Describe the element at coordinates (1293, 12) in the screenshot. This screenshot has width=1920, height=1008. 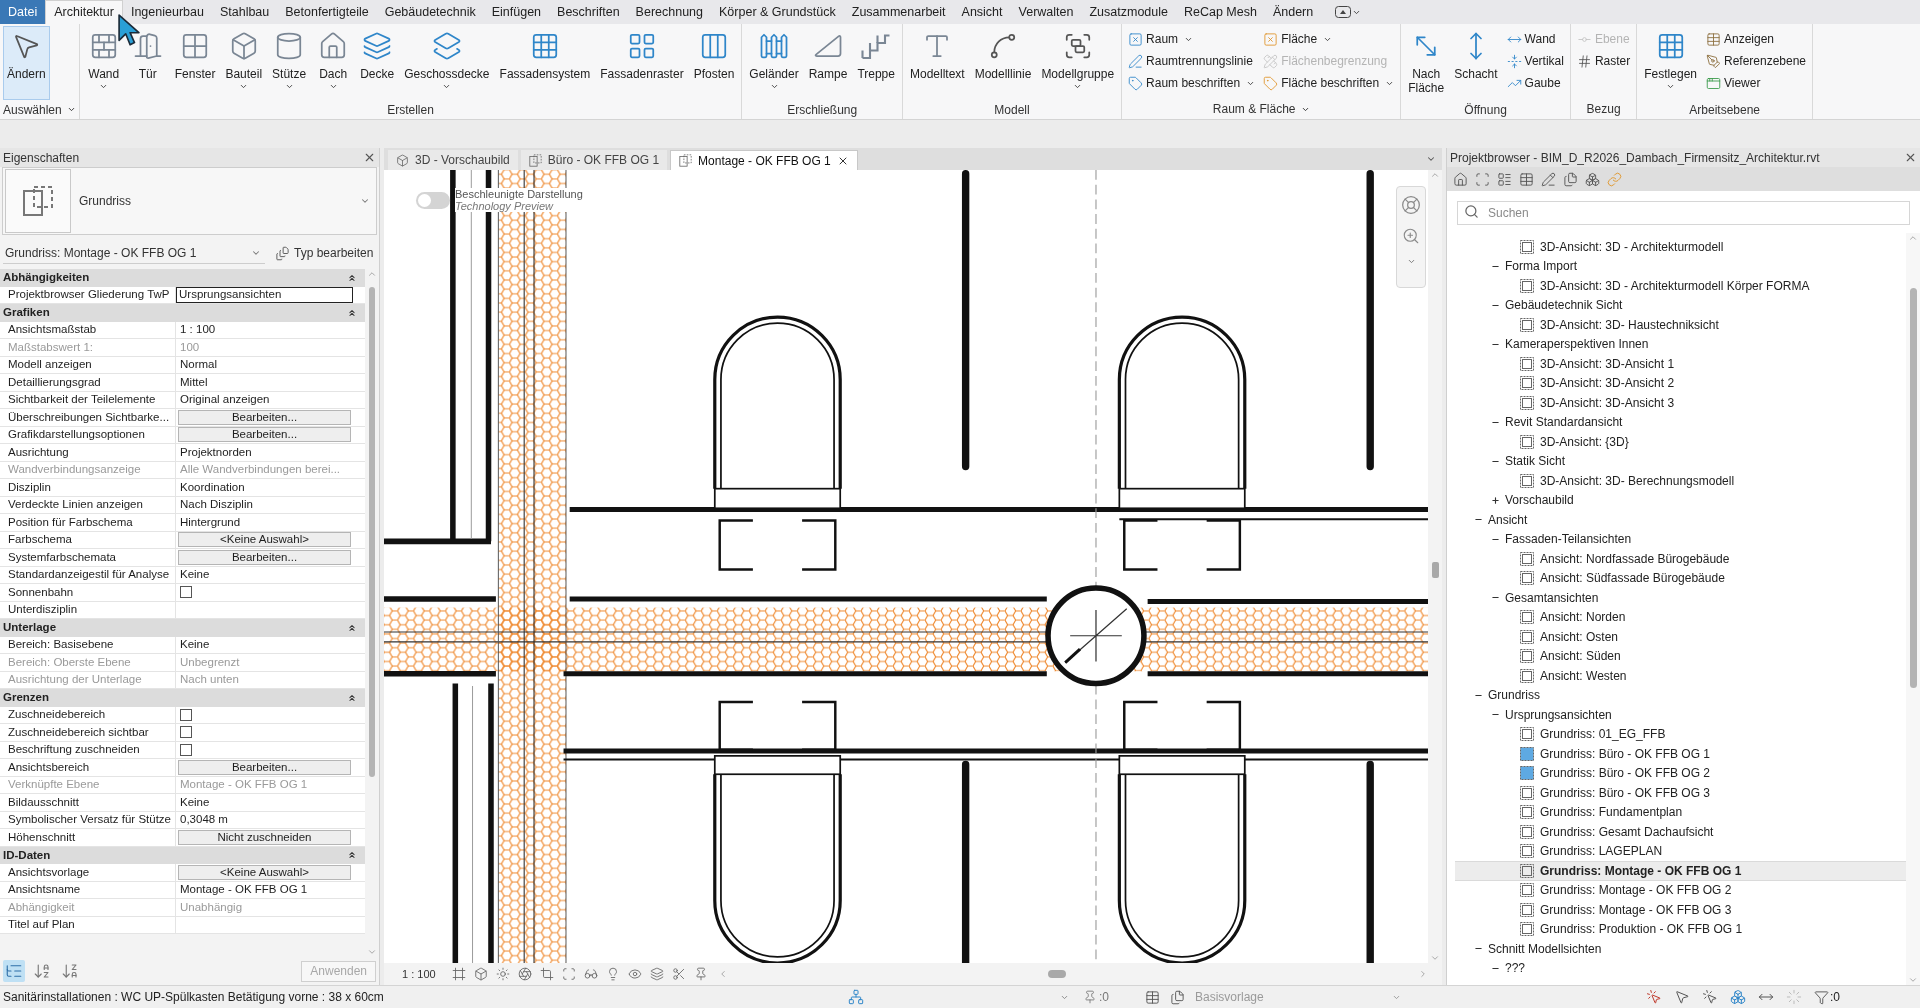
I see `ribbon-tab: Ändern` at that location.